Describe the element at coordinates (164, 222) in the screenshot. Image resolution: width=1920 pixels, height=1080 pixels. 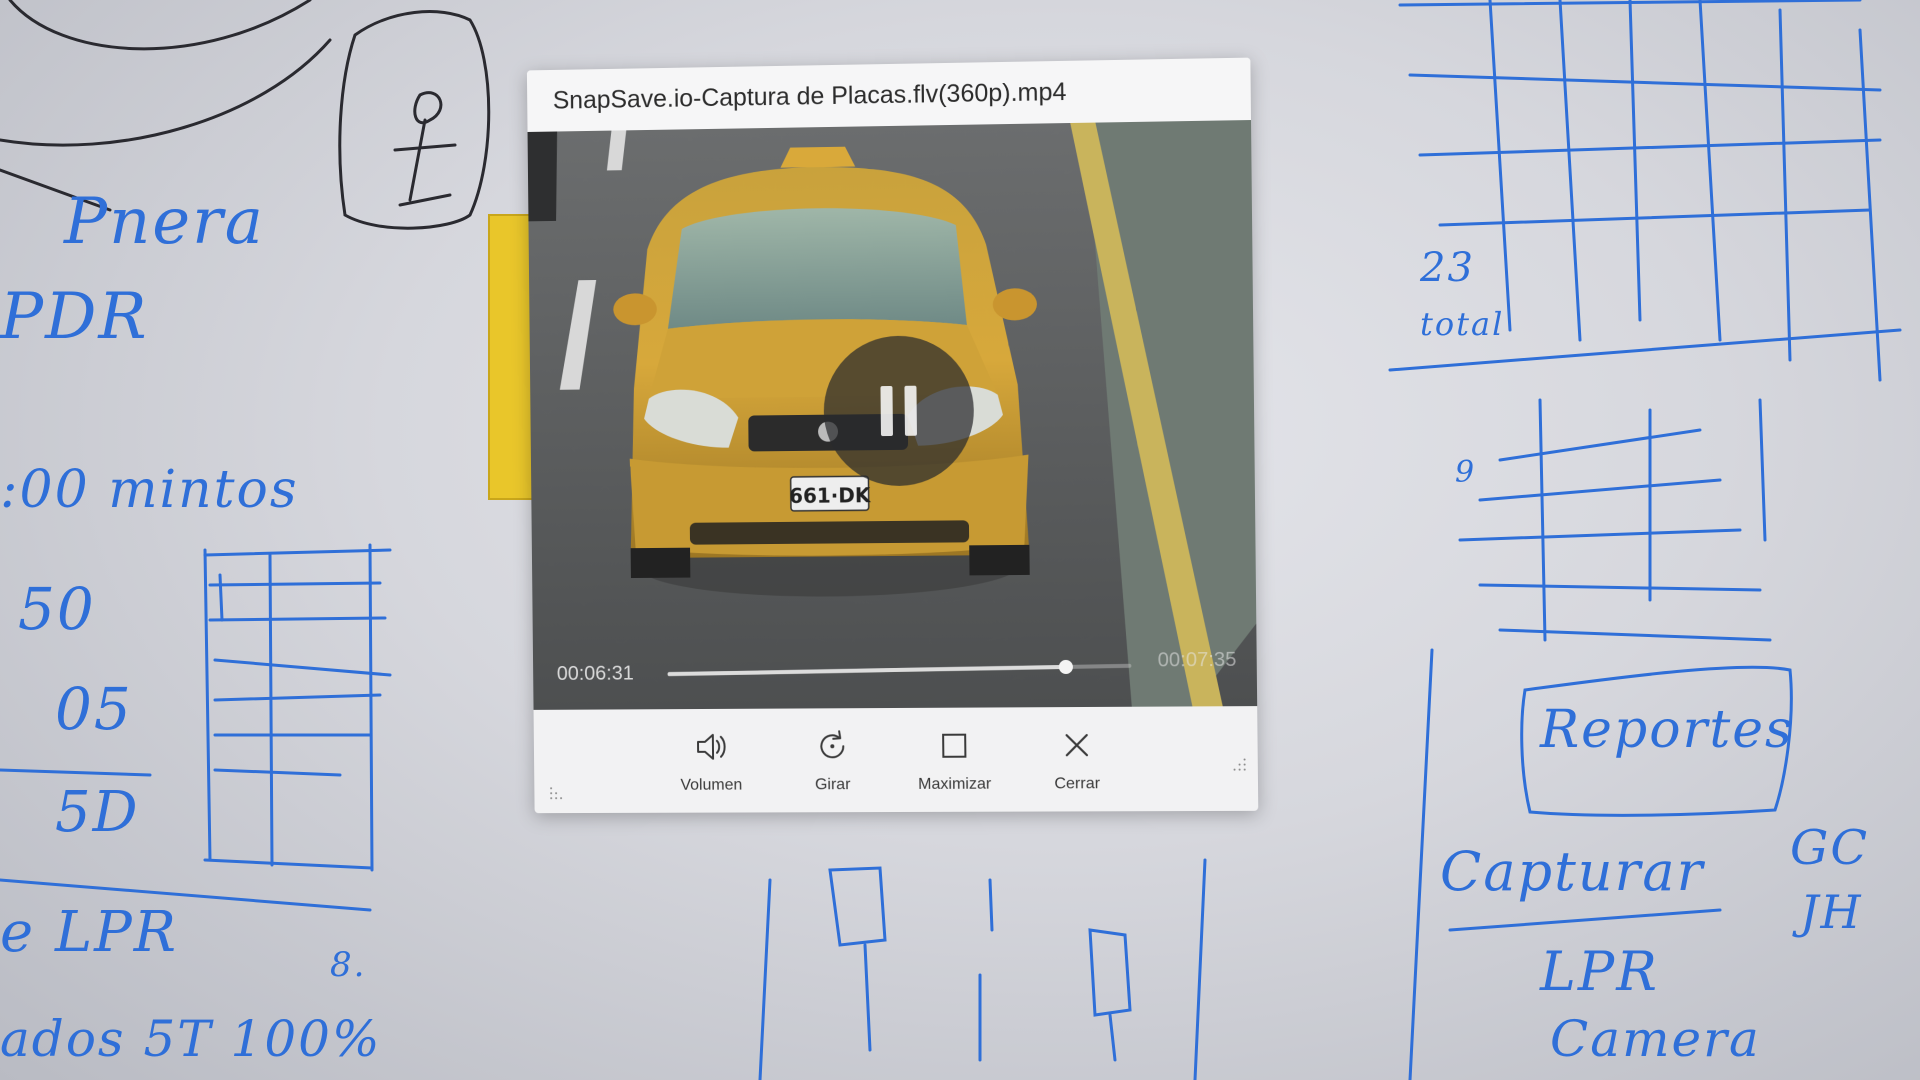
I see `whiteboard-note: Pnera` at that location.